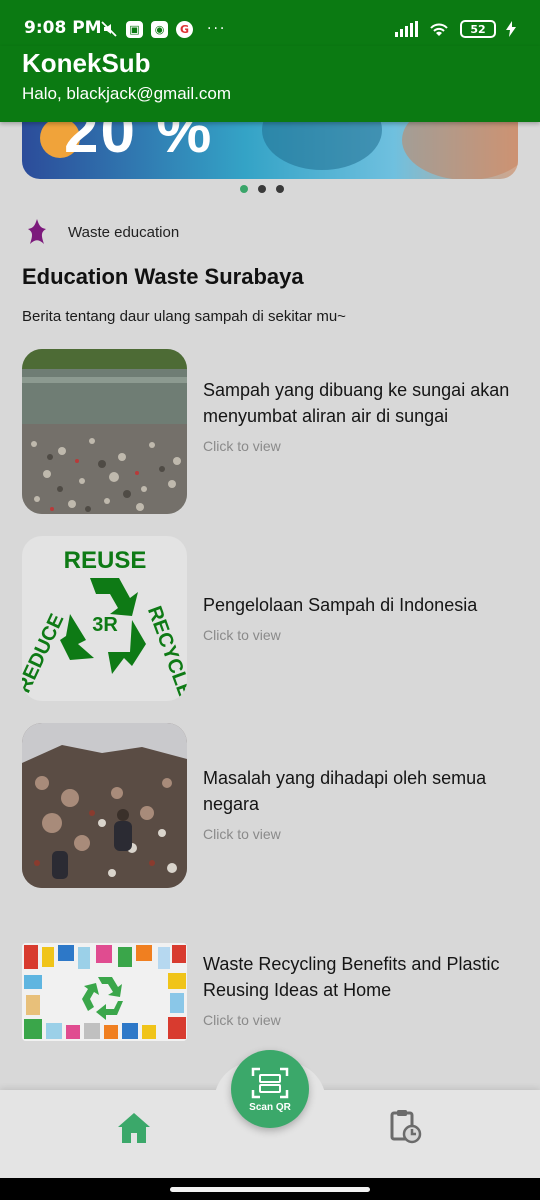  Describe the element at coordinates (163, 276) in the screenshot. I see `section-heading: Education Waste Surabaya` at that location.